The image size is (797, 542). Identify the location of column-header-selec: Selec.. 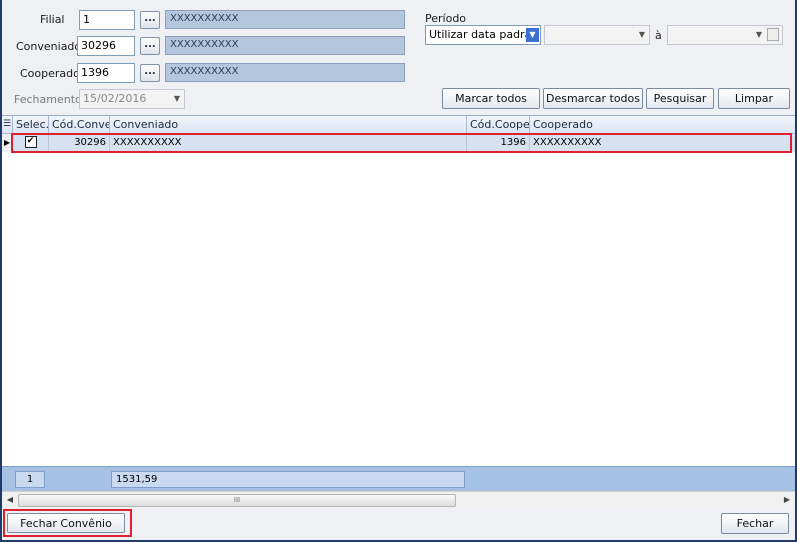
(31, 124).